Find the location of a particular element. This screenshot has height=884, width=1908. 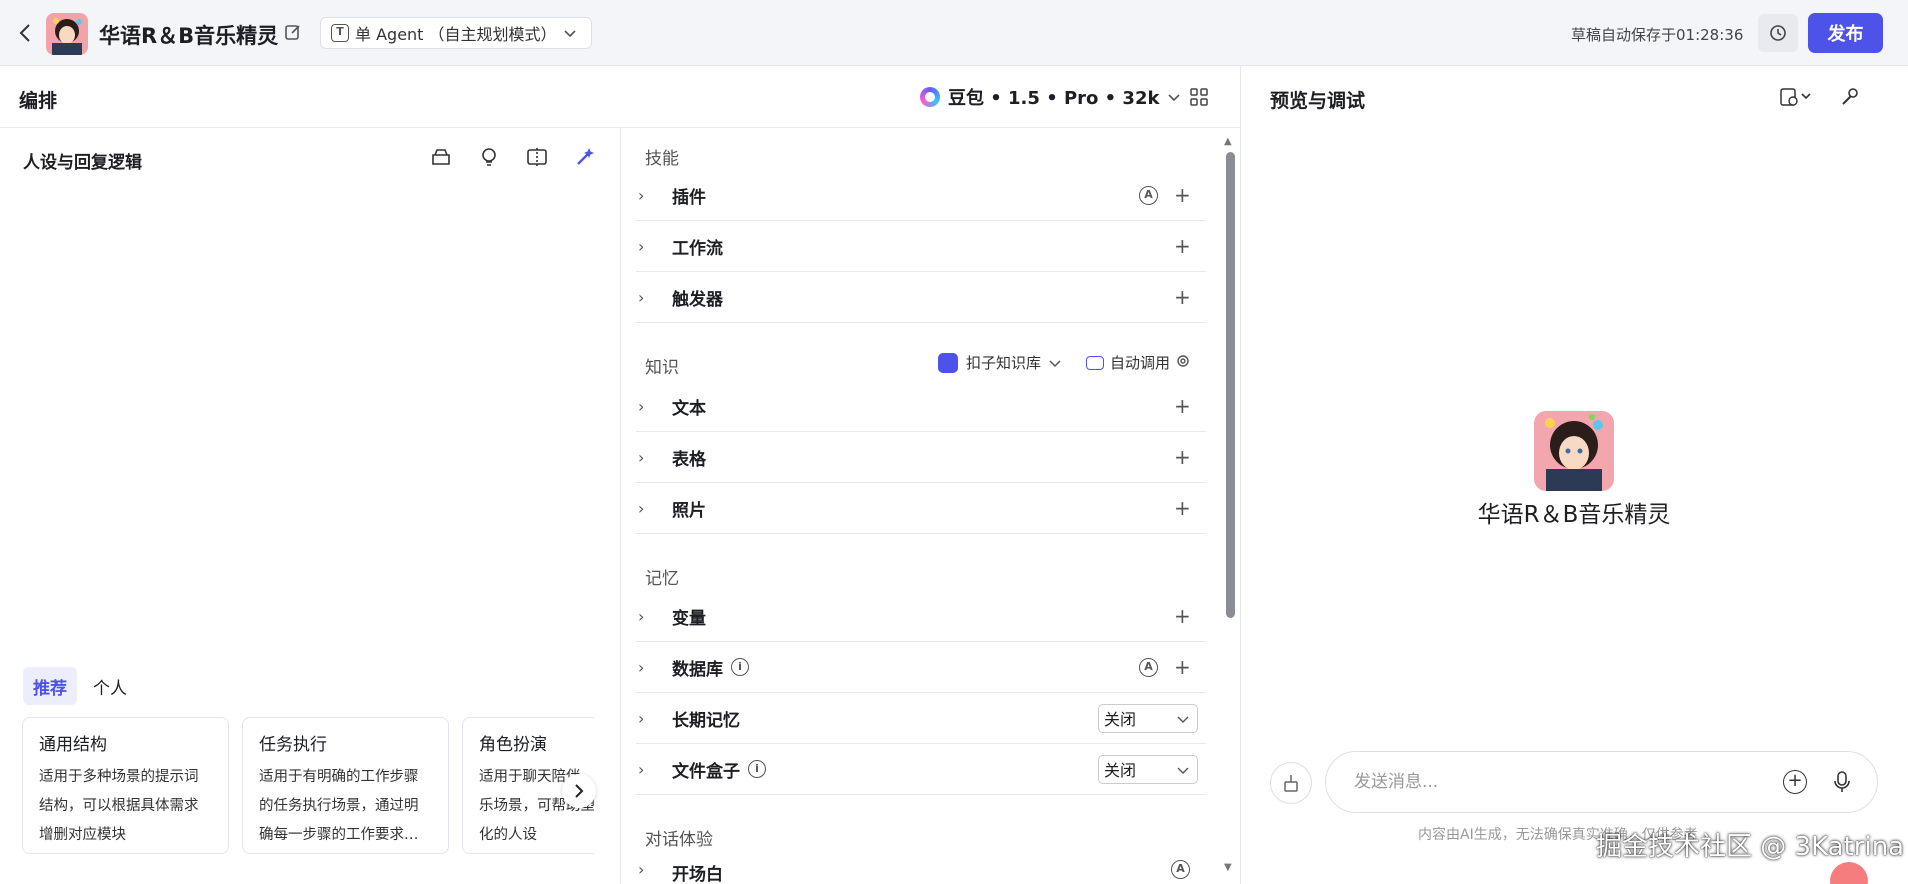

knowledge-row-photo: › 照片 + is located at coordinates (921, 508).